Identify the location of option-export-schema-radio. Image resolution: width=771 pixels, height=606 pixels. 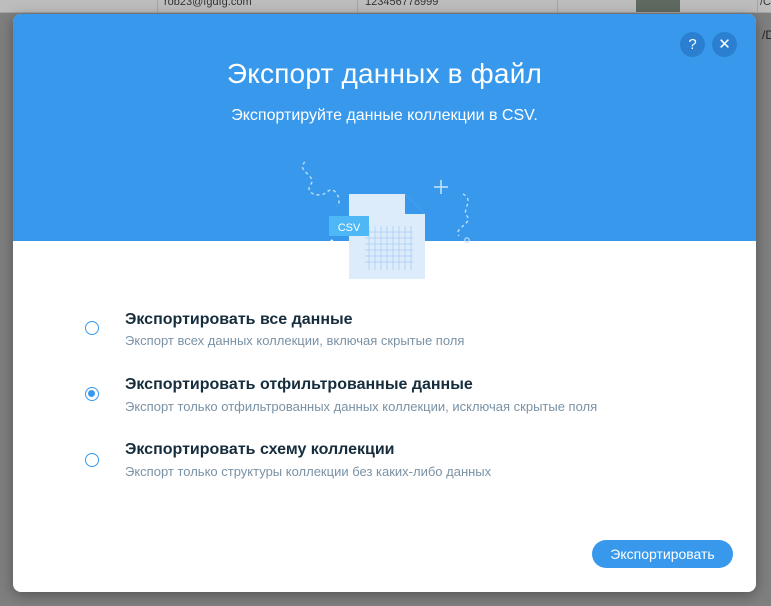
(92, 460).